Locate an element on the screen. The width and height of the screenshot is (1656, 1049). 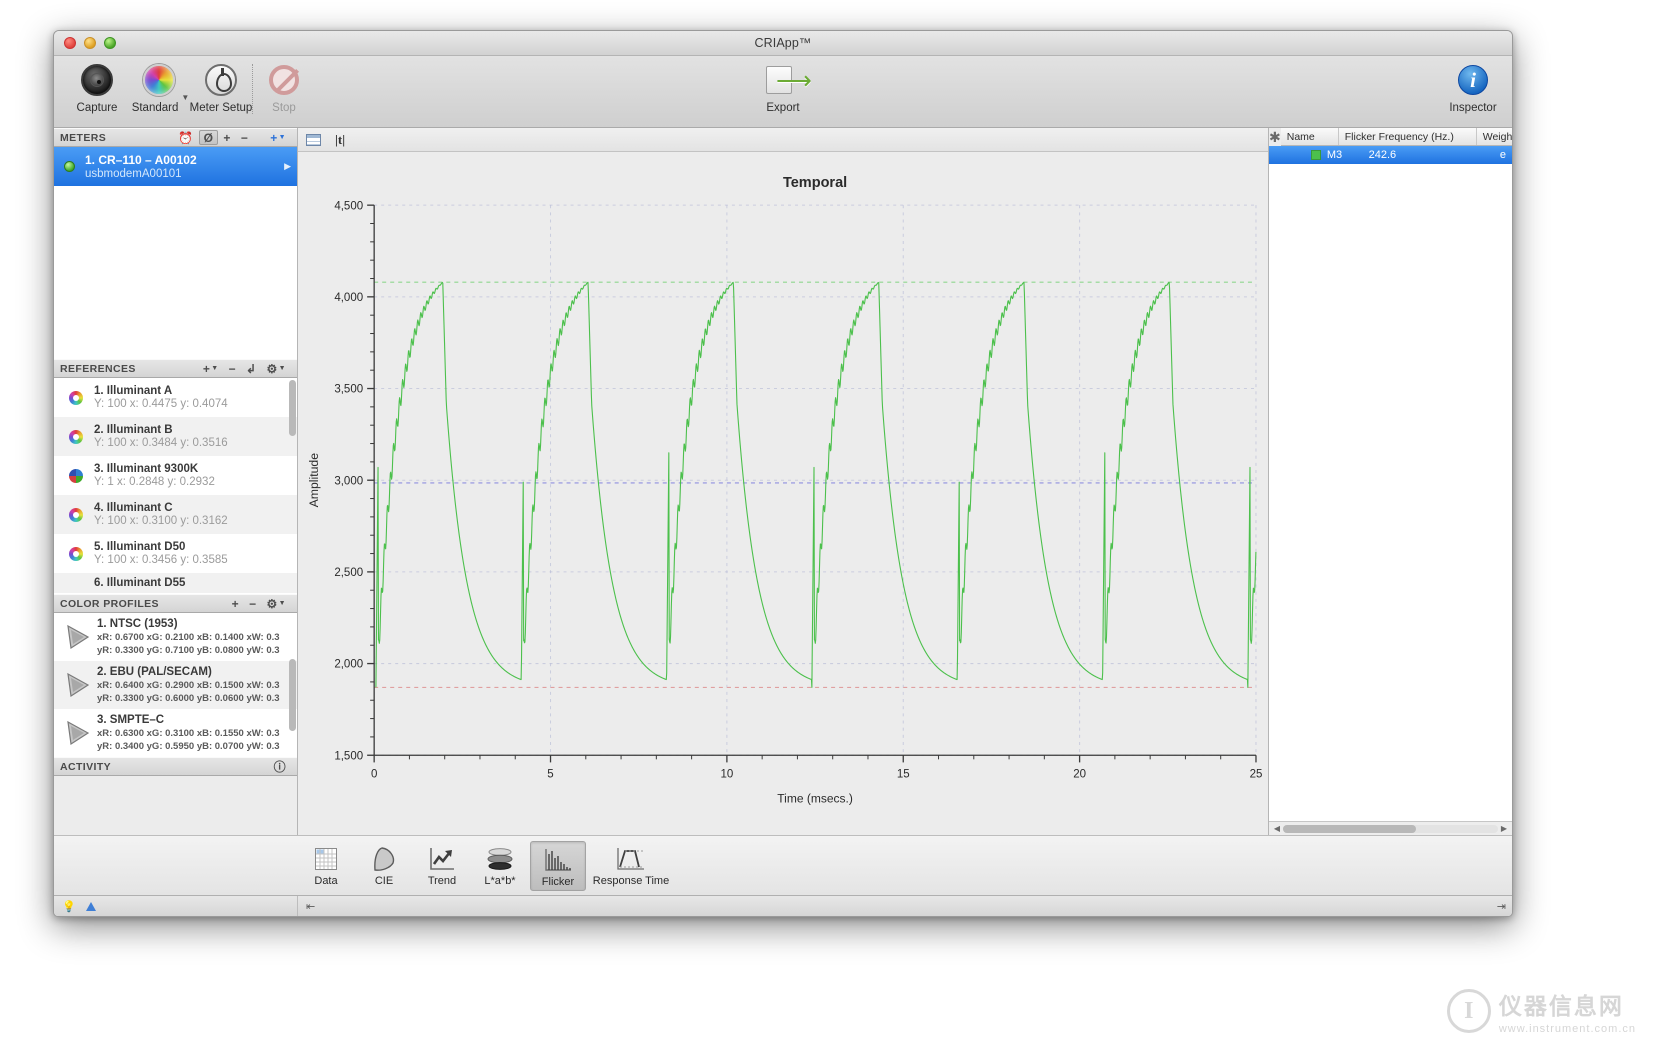
list-item: 6. Illuminant D55 is located at coordinates (175, 583).